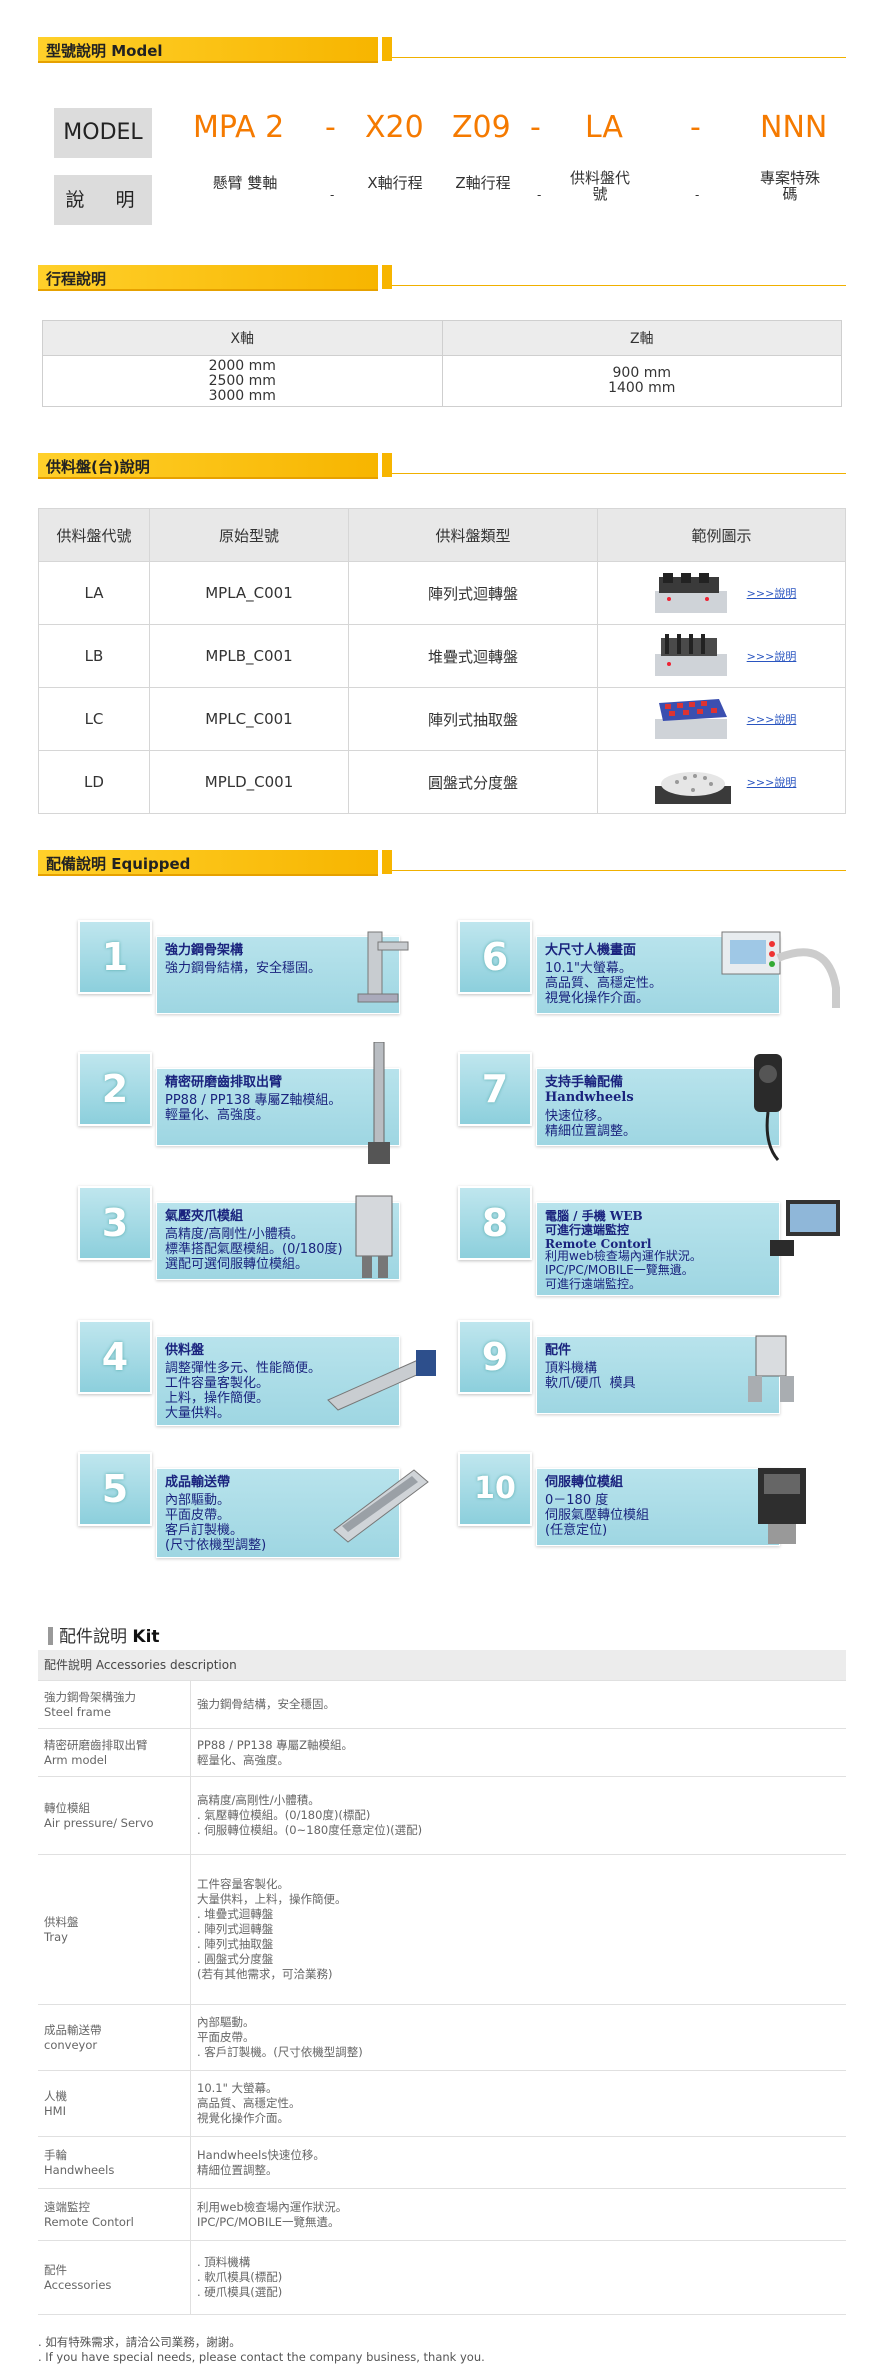  What do you see at coordinates (690, 719) in the screenshot?
I see `tray-lc-image` at bounding box center [690, 719].